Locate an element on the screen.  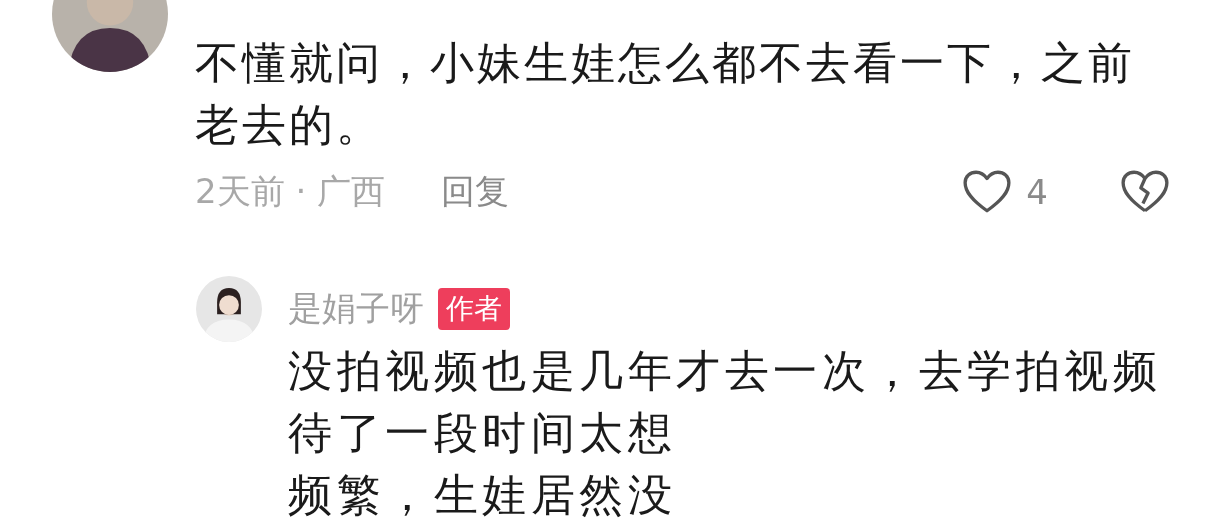
reply-text: 待了一段时间太想 is located at coordinates (482, 433).